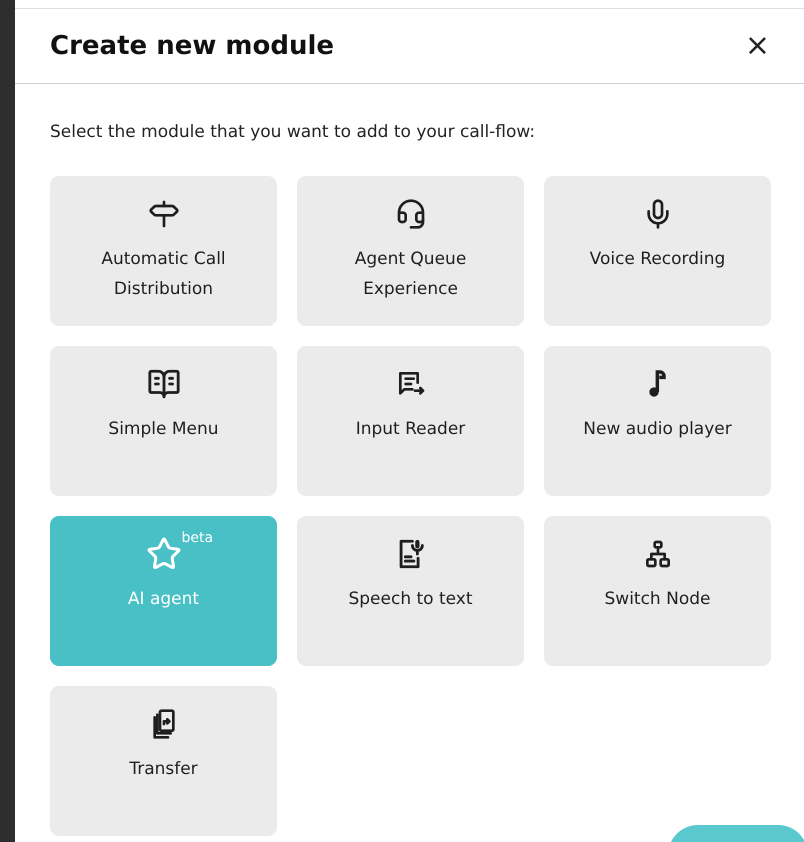 Image resolution: width=804 pixels, height=842 pixels. Describe the element at coordinates (163, 421) in the screenshot. I see `module-card: Simple Menu` at that location.